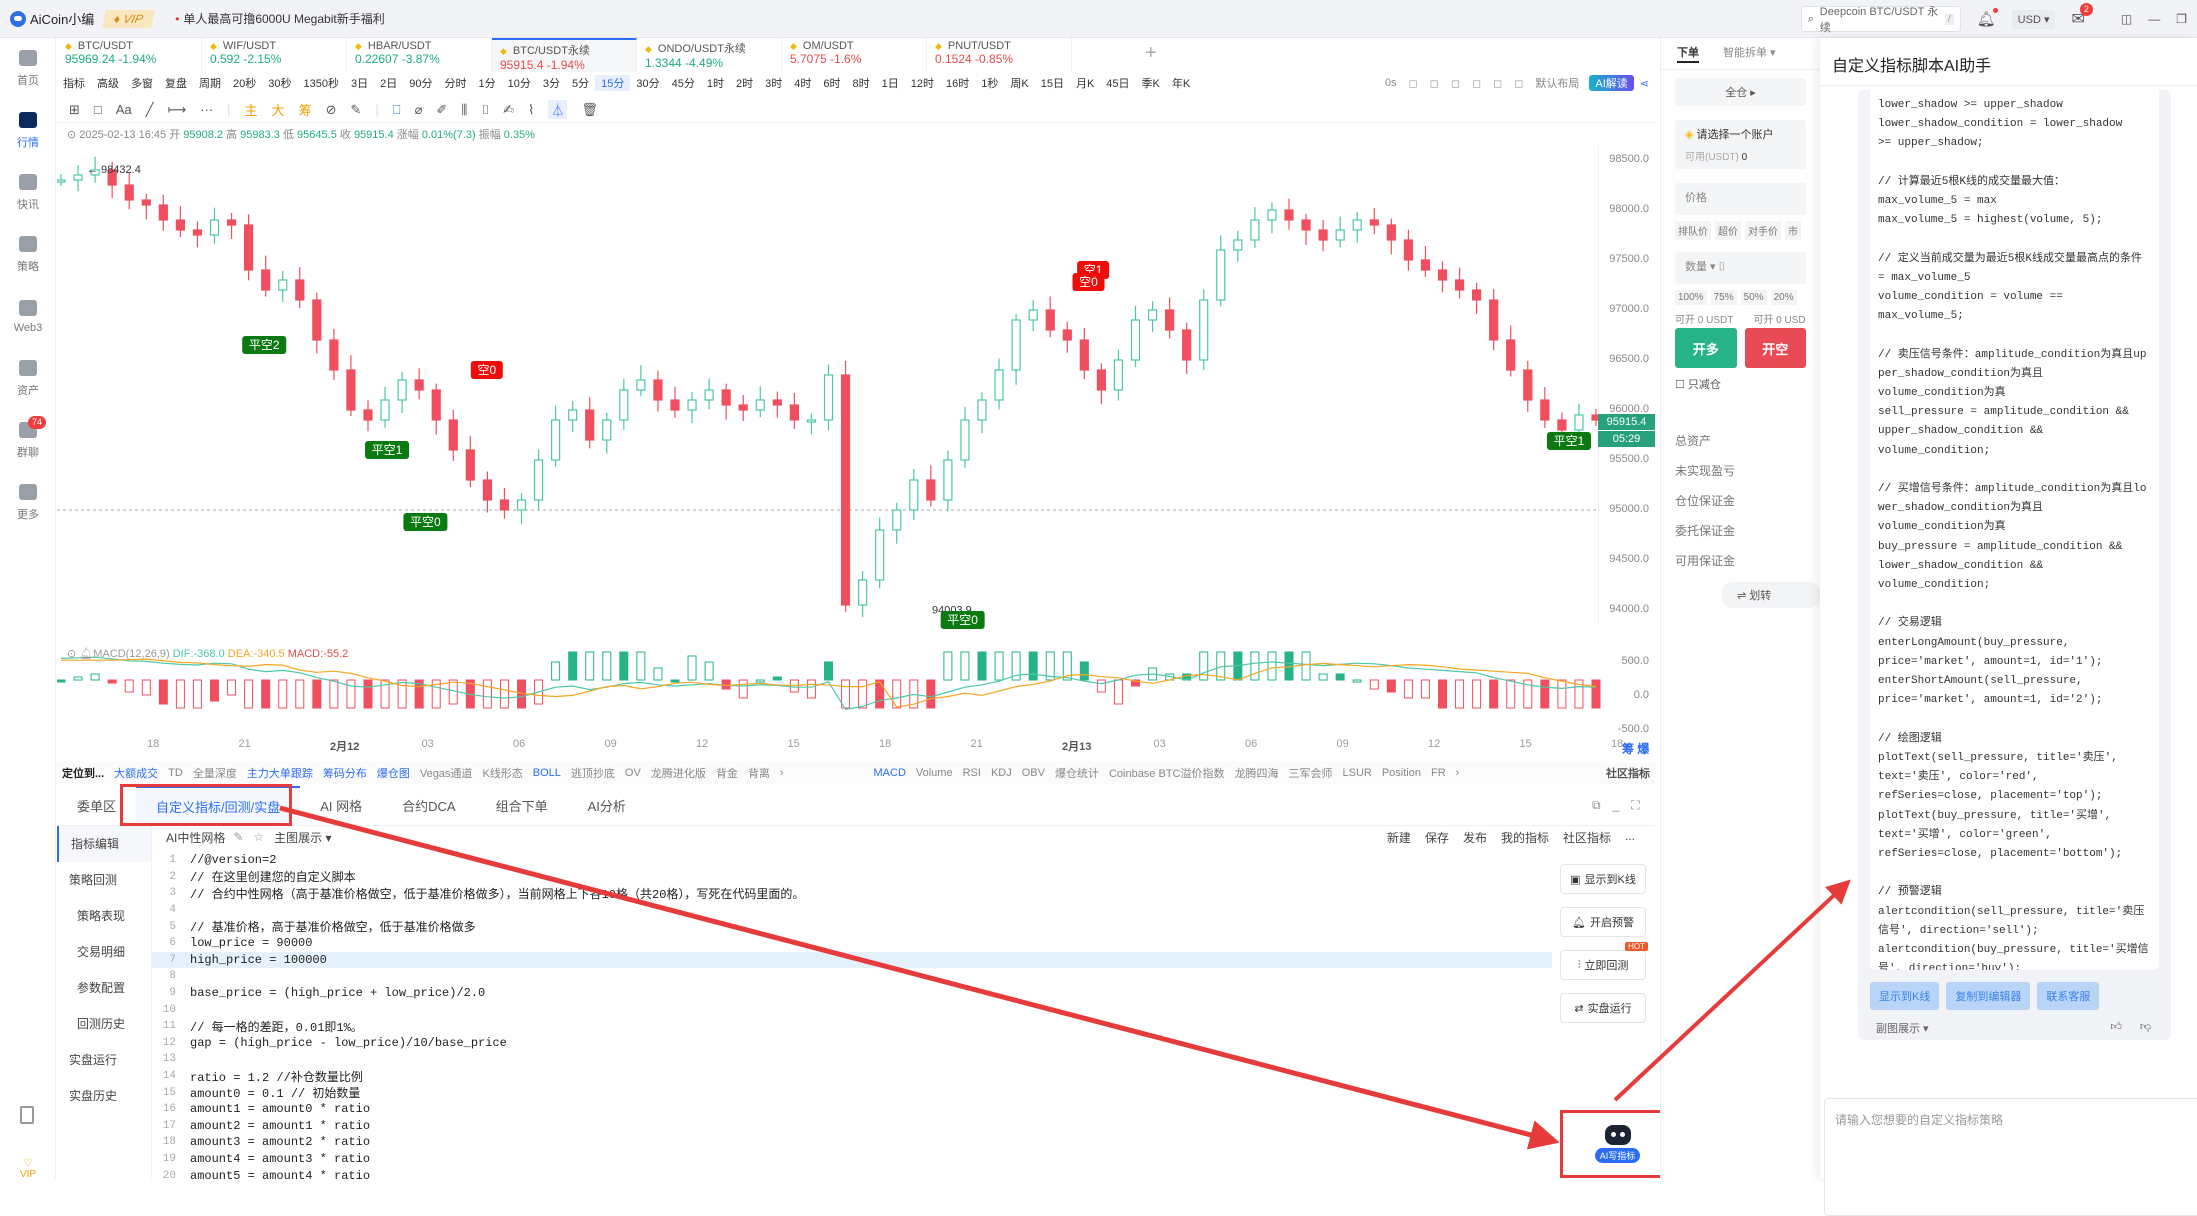 The height and width of the screenshot is (1216, 2197). What do you see at coordinates (1905, 996) in the screenshot?
I see `ai-action-0: 显示到K线` at bounding box center [1905, 996].